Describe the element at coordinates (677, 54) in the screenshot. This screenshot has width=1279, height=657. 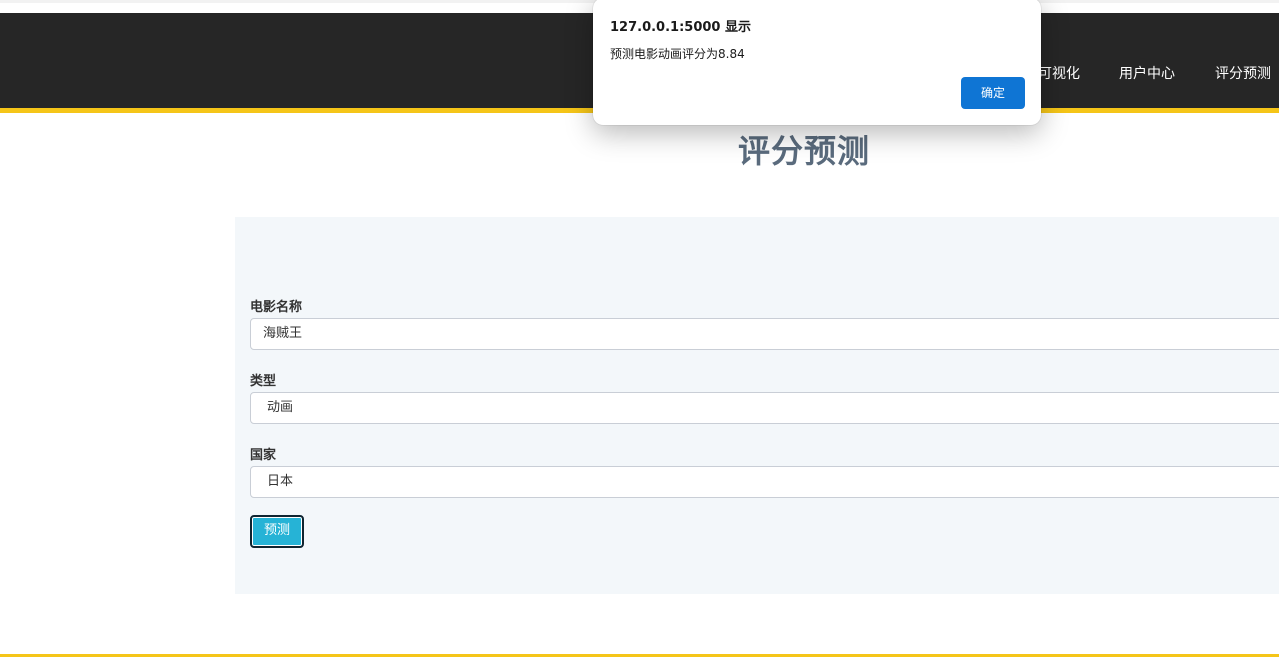
I see `alert-message: 预测电影动画评分为8.84` at that location.